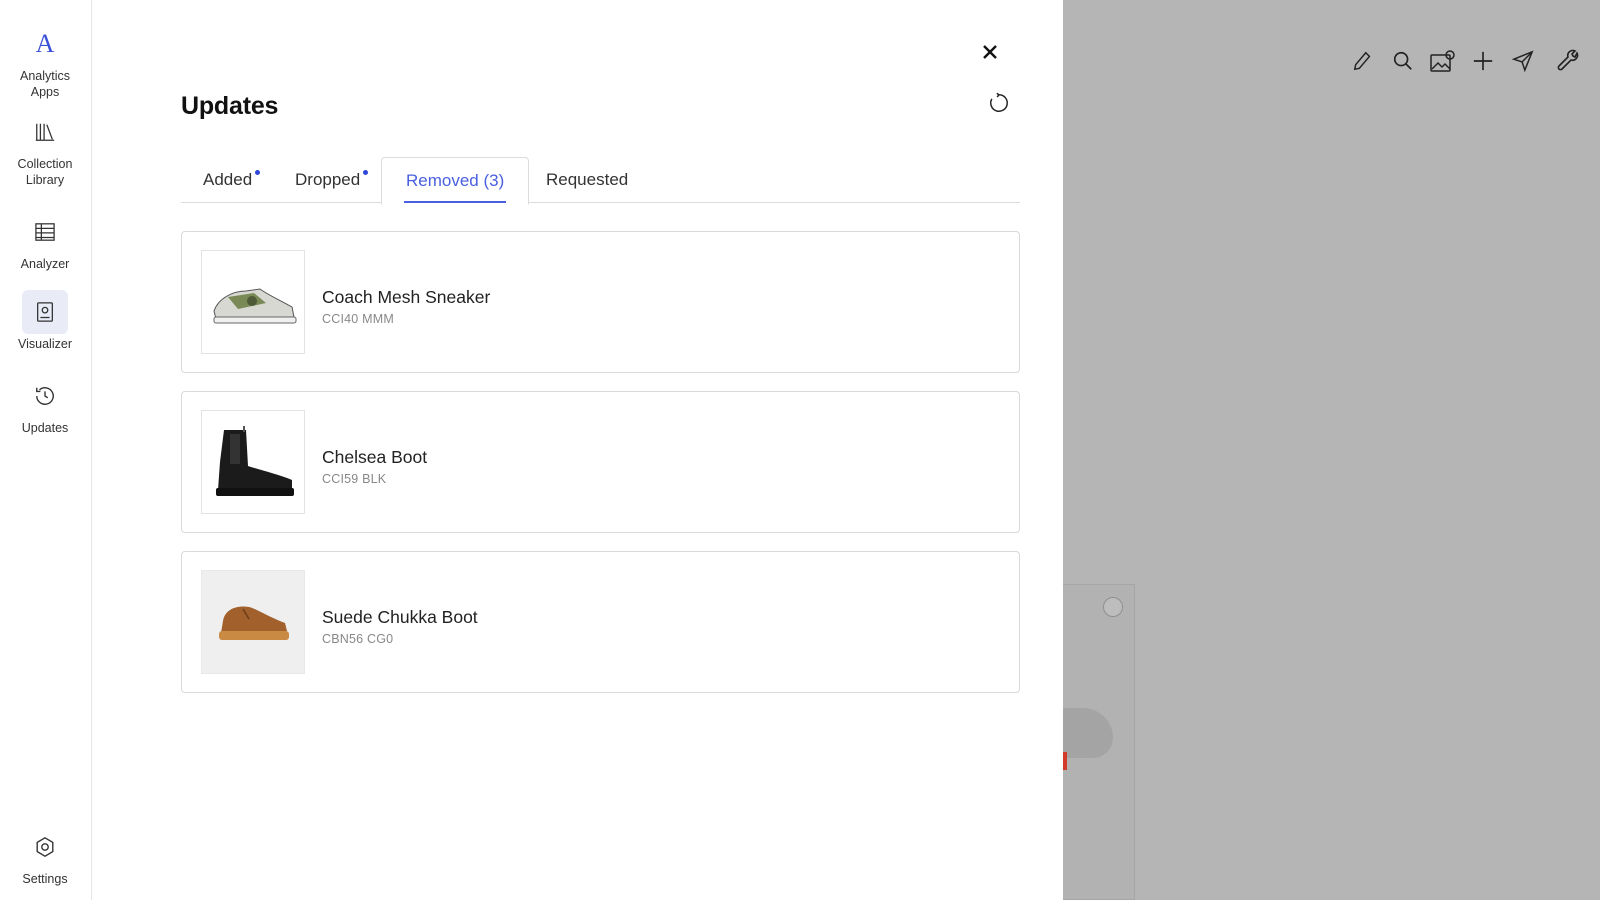 The height and width of the screenshot is (900, 1600). Describe the element at coordinates (600, 462) in the screenshot. I see `list-item: Chelsea Boot CCI59 BLK` at that location.